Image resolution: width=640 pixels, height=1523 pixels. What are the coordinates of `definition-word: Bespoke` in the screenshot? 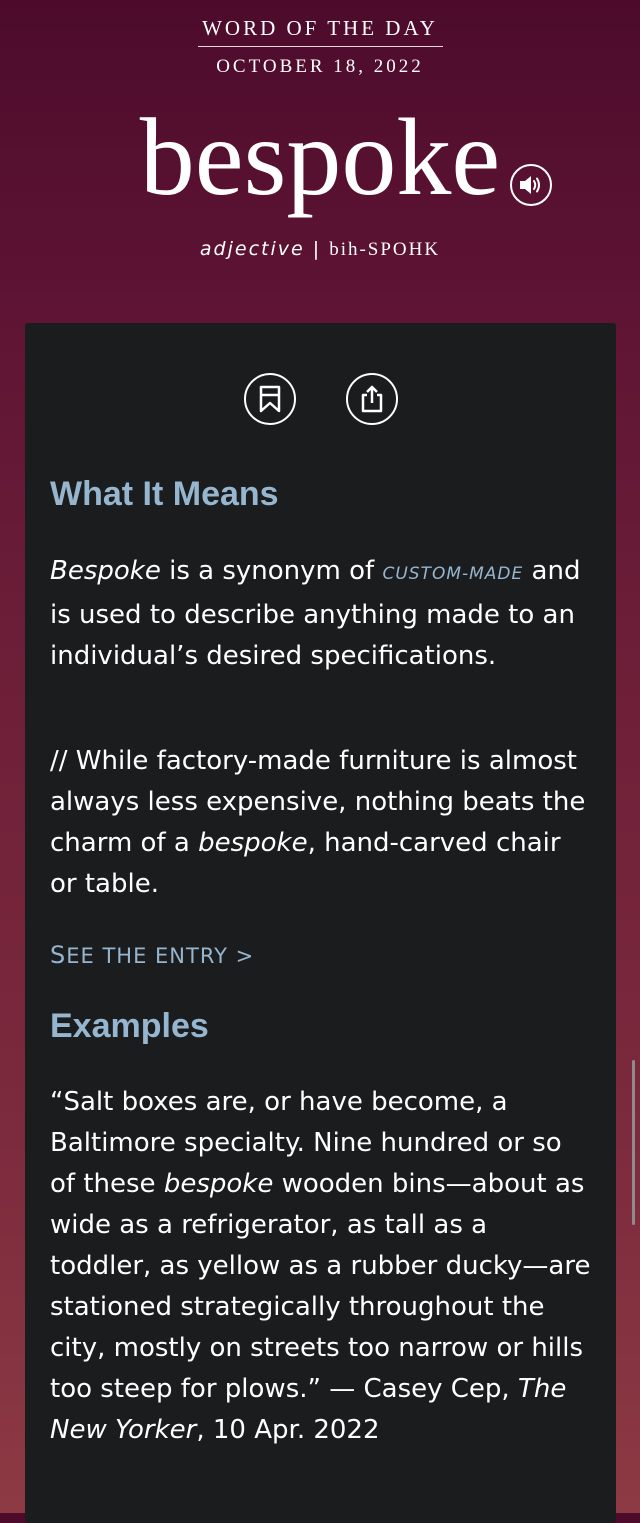 It's located at (105, 571).